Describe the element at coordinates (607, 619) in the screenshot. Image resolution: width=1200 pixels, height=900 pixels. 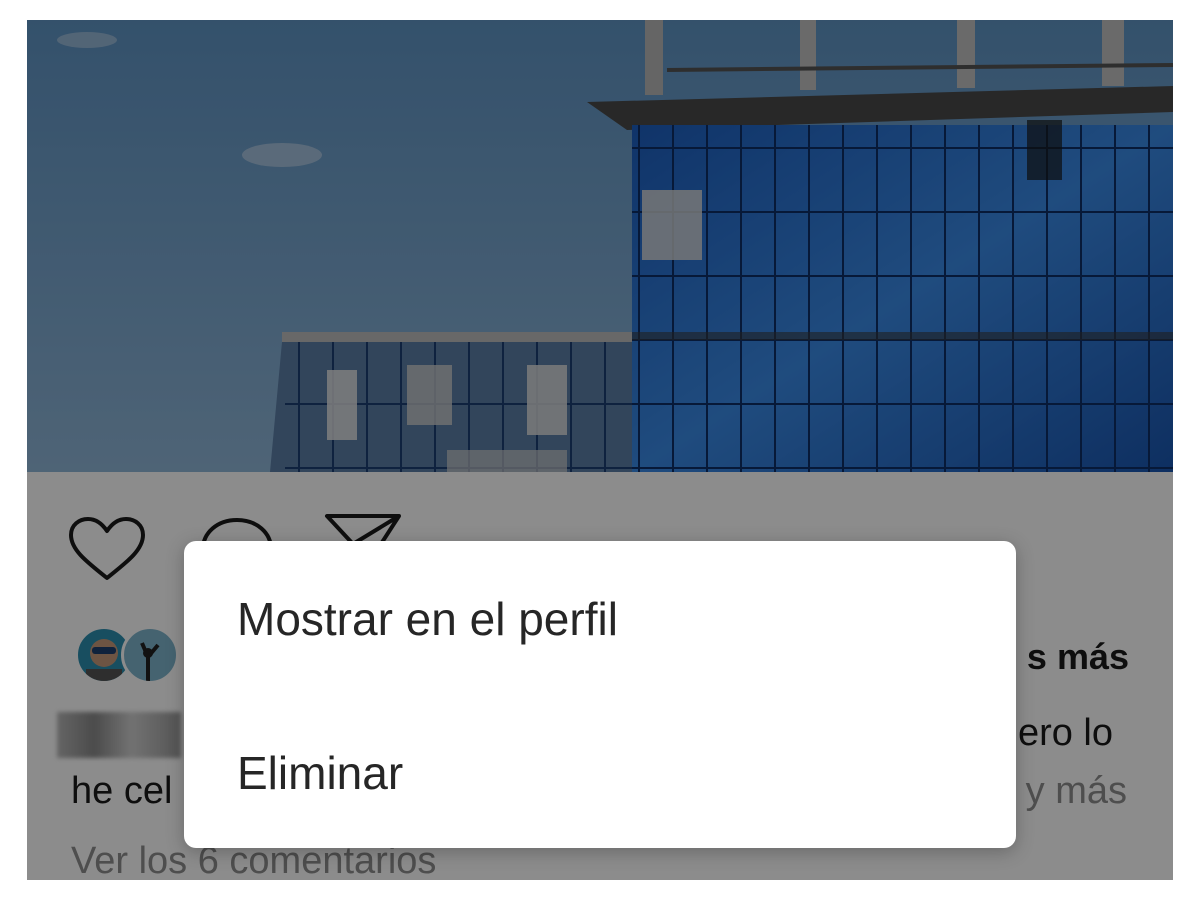
I see `show-on-profile-button: Mostrar en el perfil` at that location.